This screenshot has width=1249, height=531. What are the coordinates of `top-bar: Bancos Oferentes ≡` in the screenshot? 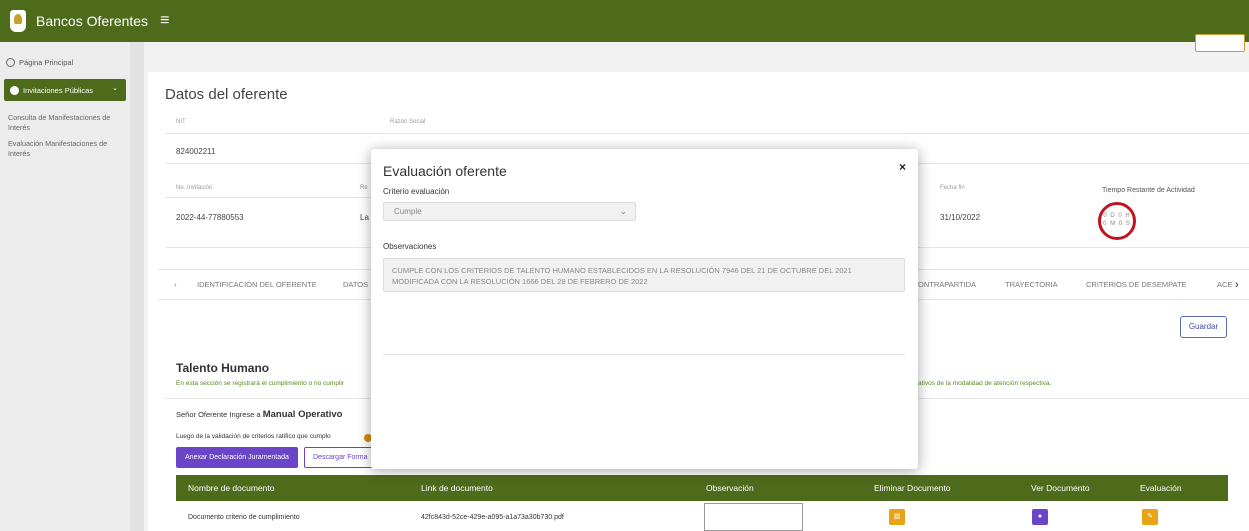 It's located at (624, 21).